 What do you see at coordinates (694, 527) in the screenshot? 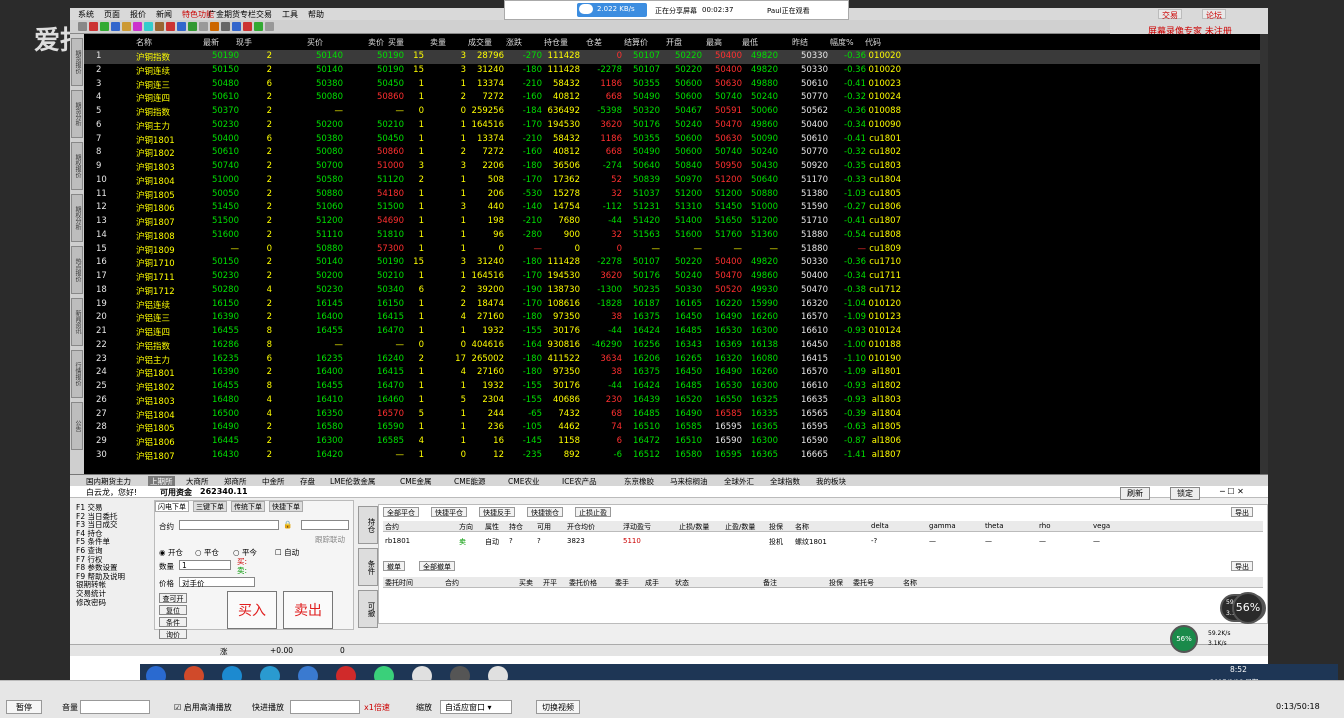
I see `position-col-header: 止损/数量` at bounding box center [694, 527].